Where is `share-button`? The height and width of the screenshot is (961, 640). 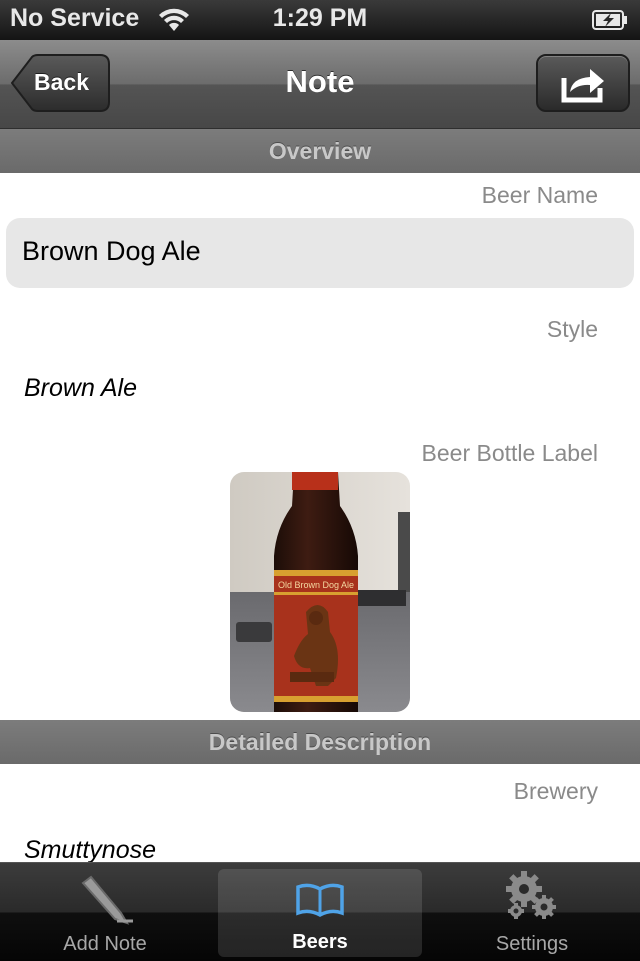
share-button is located at coordinates (583, 83).